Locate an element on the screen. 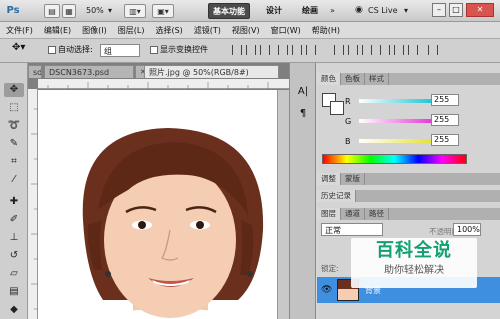 The width and height of the screenshot is (500, 319). vertical-scrollbar is located at coordinates (283, 204).